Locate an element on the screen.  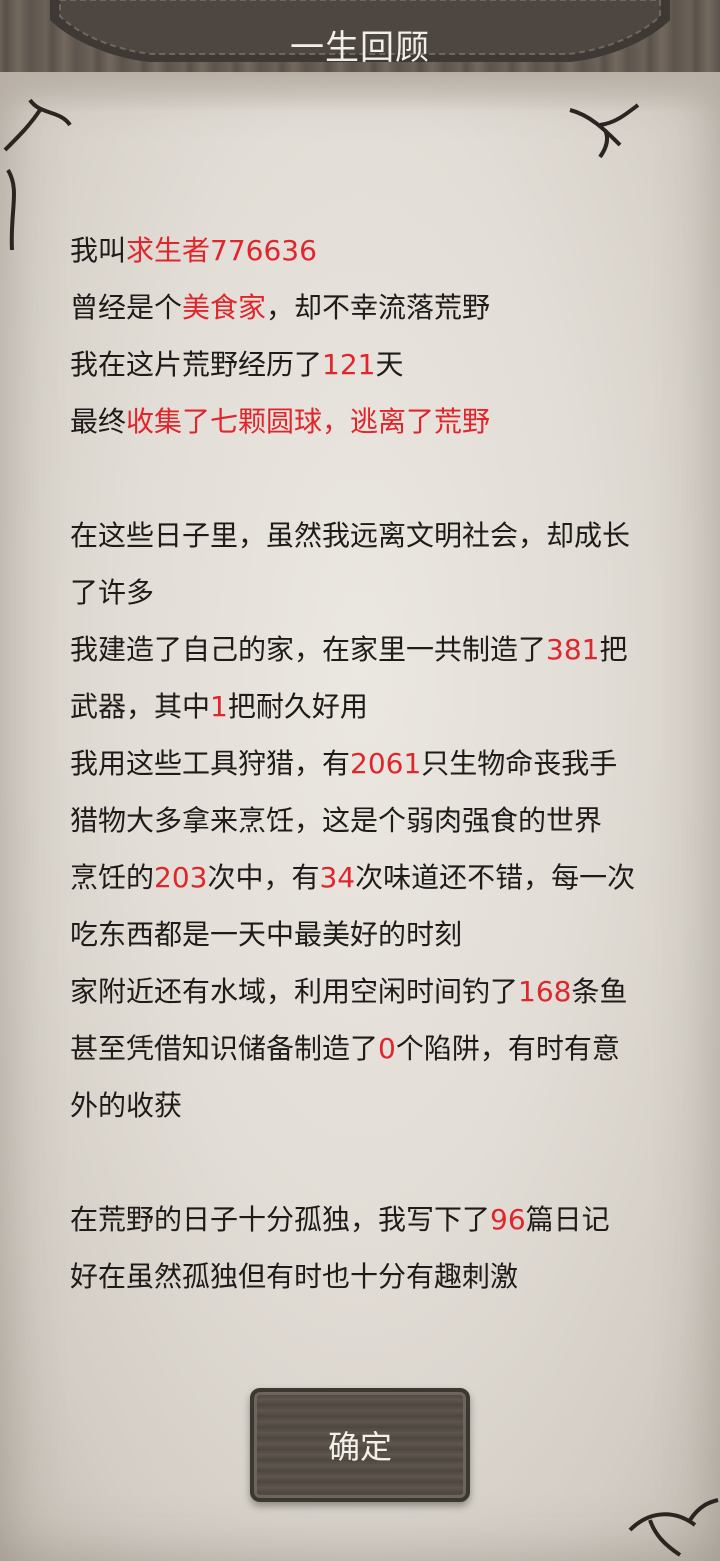
highlighted-text: 34 is located at coordinates (337, 877).